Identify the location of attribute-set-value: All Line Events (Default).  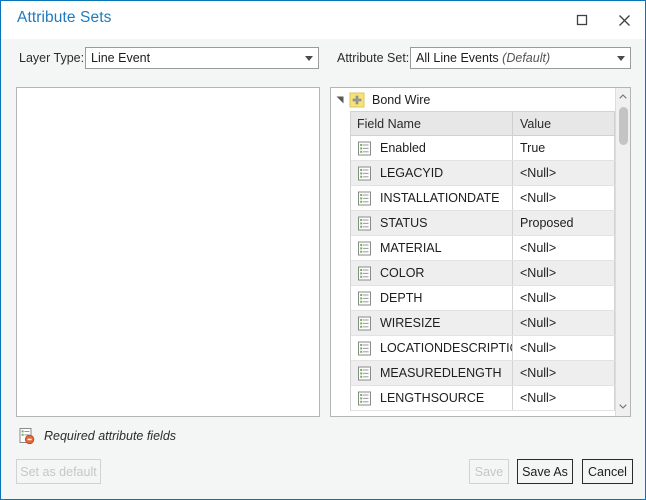
(511, 58).